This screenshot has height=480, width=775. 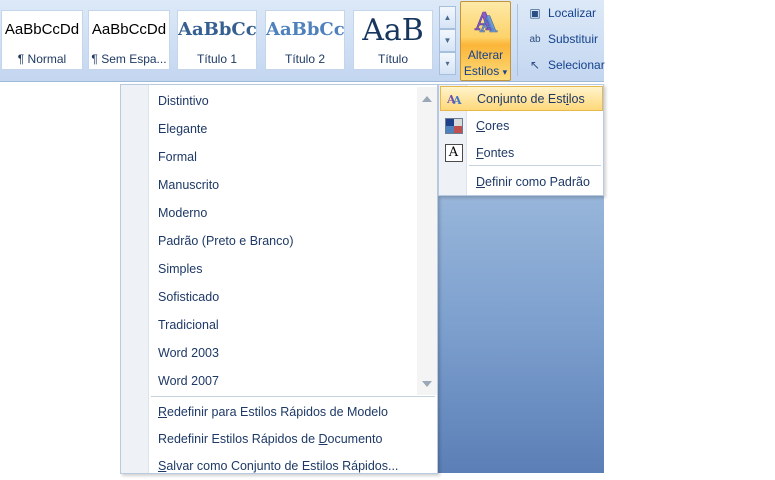 I want to click on style-action-item: Redefinir para Estilos Rápidos de Modelo, so click(x=278, y=412).